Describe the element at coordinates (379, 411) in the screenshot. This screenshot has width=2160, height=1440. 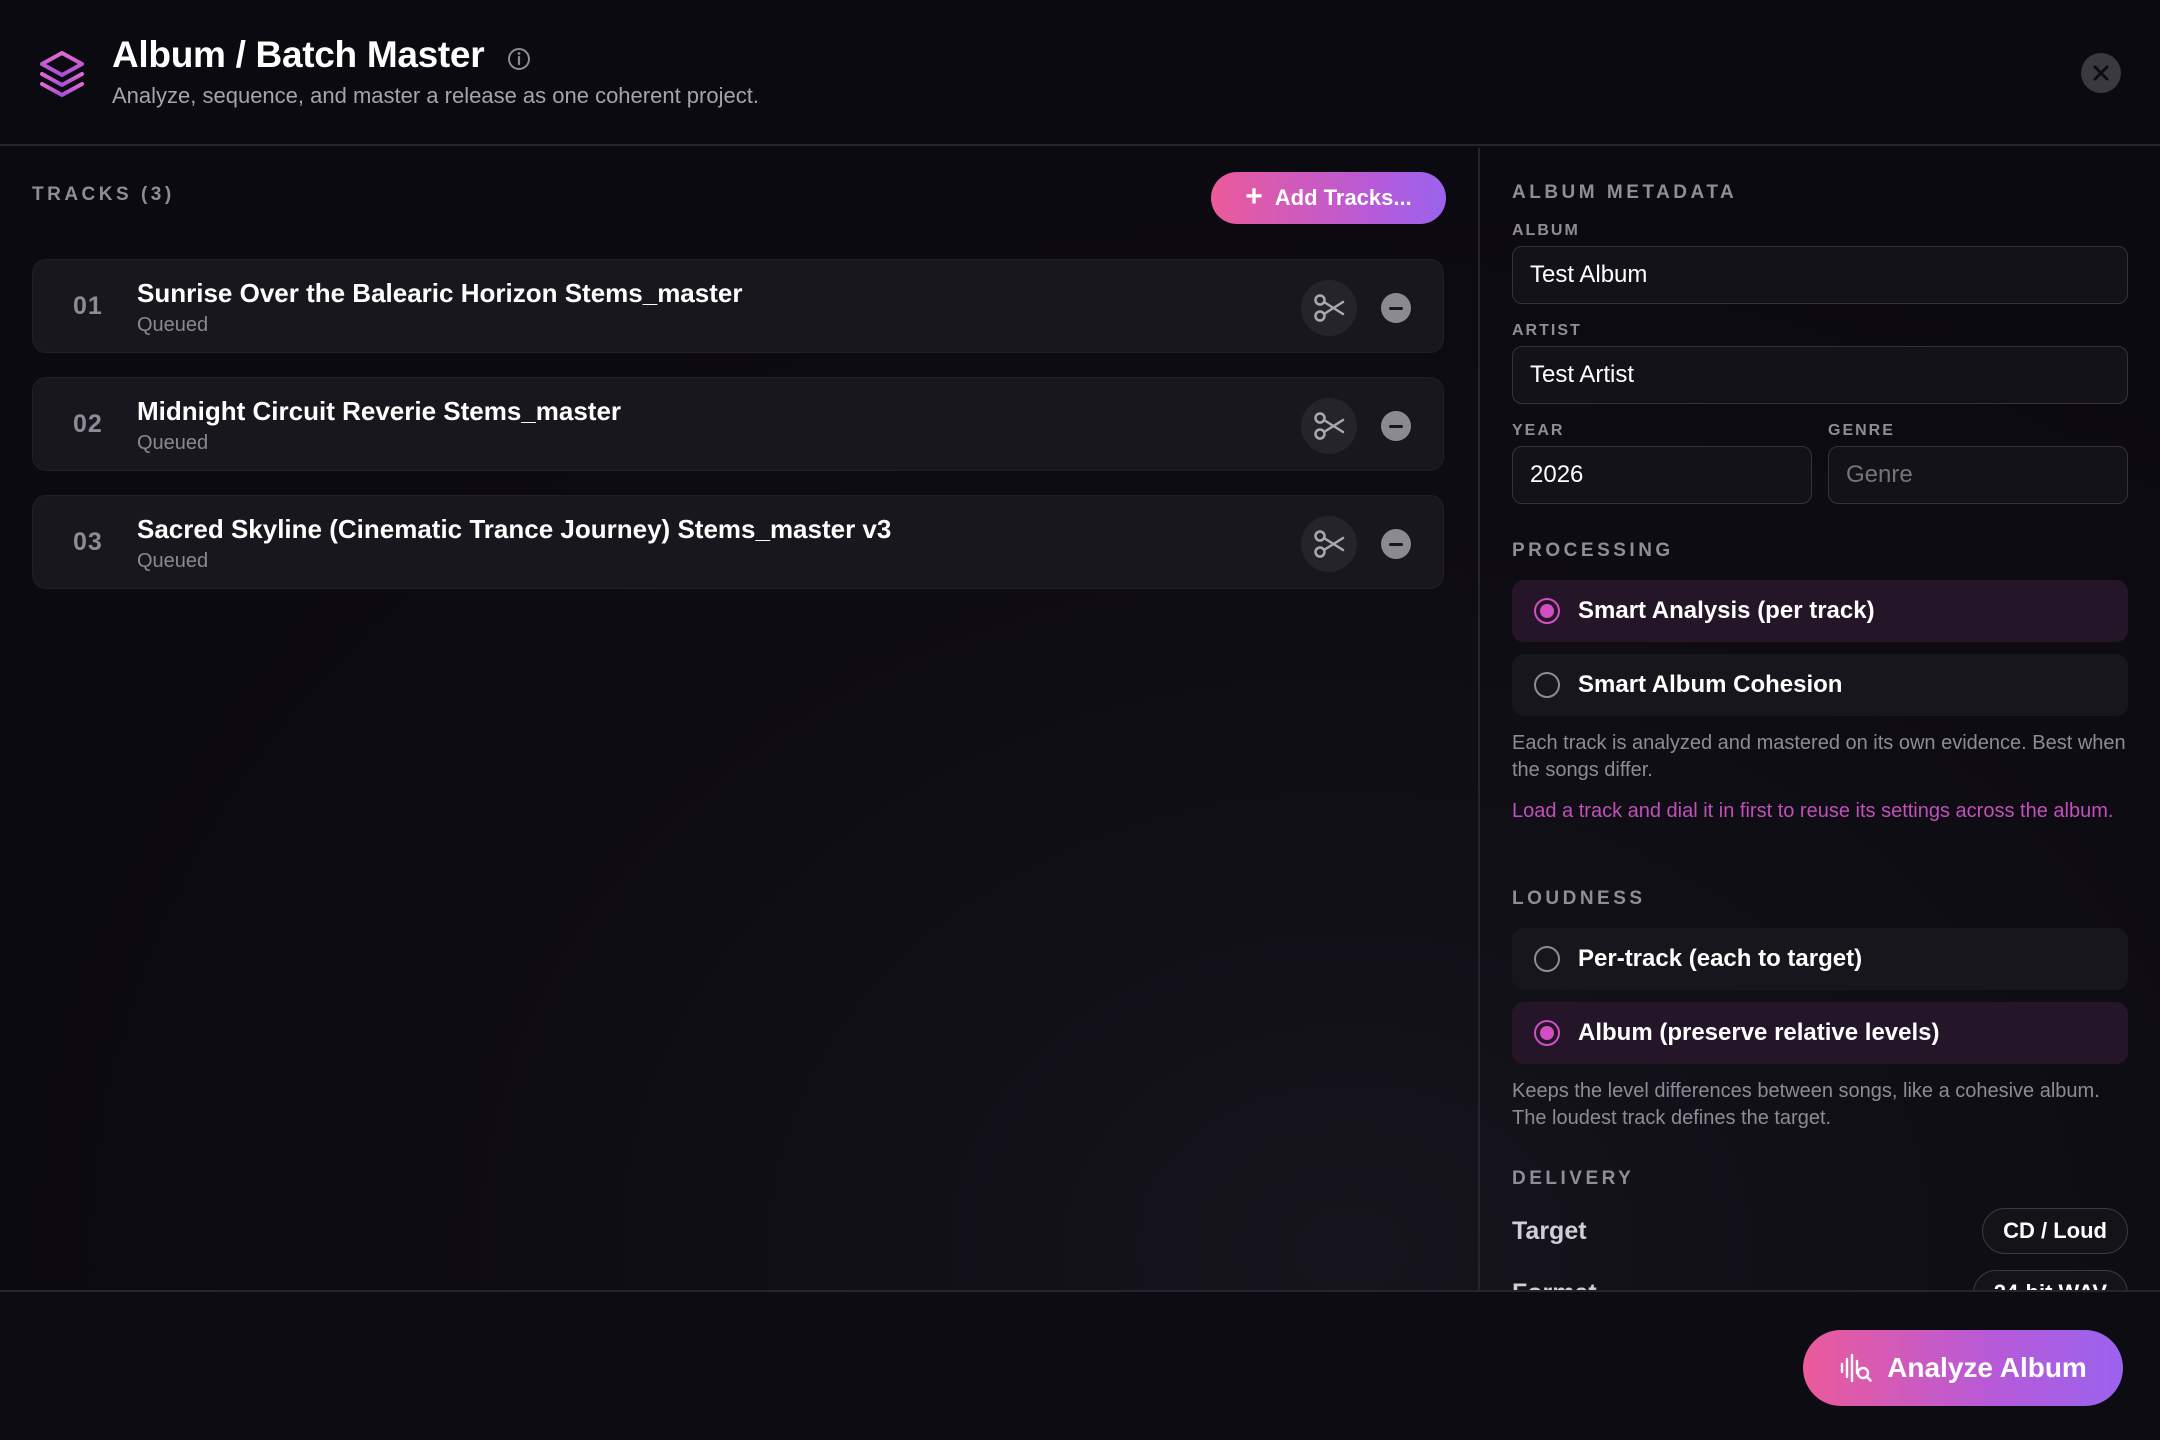
I see `track-name: Midnight Circuit Reverie Stems_master` at that location.